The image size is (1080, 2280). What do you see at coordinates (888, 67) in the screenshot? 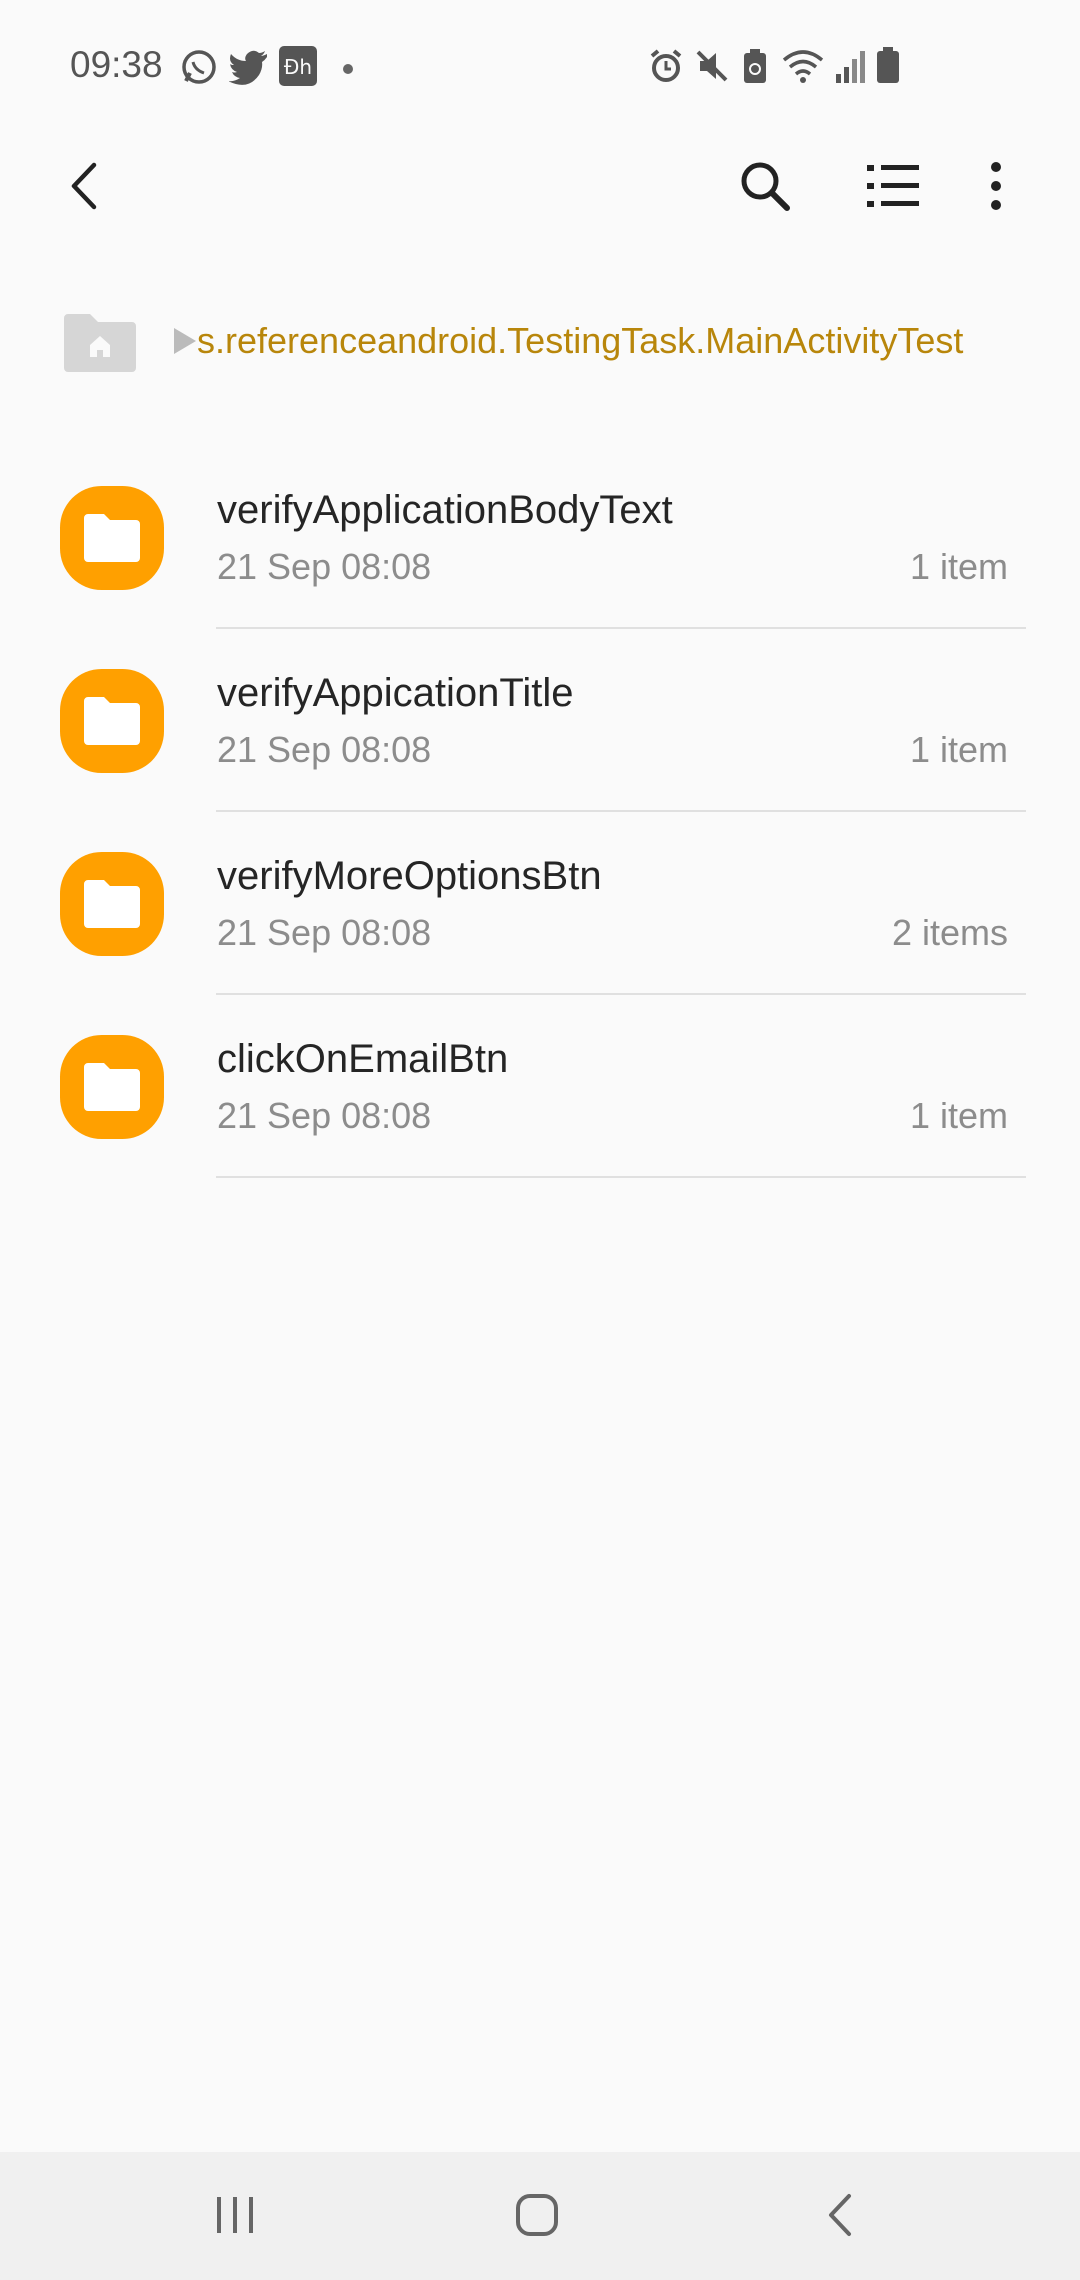
I see `battery-icon` at bounding box center [888, 67].